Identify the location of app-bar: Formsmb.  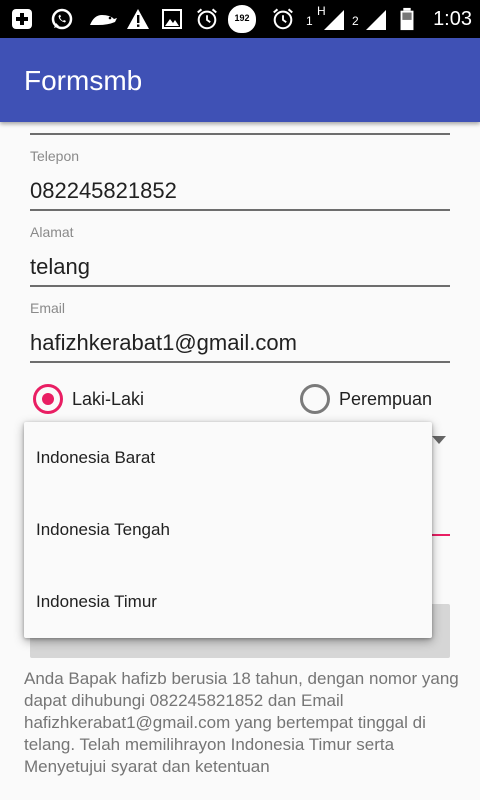
(240, 80).